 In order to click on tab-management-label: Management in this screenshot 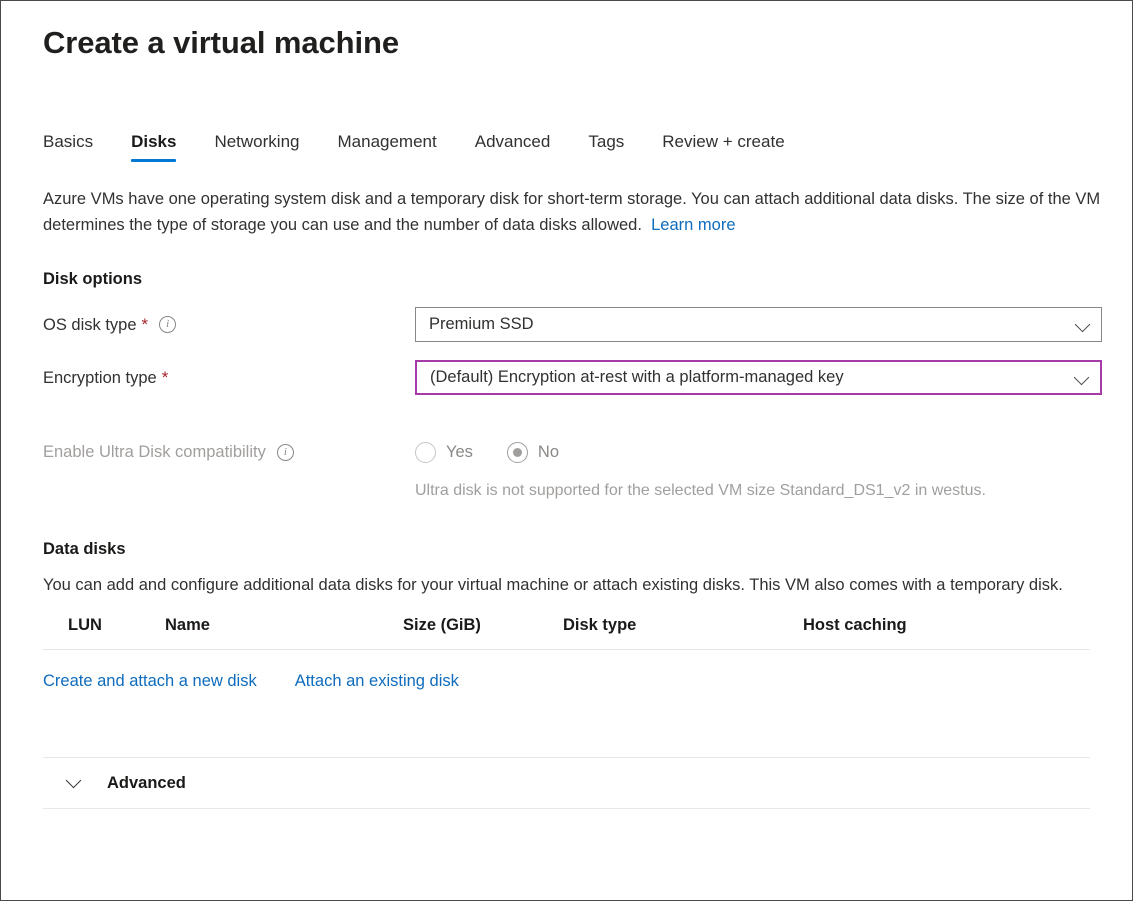, I will do `click(387, 141)`.